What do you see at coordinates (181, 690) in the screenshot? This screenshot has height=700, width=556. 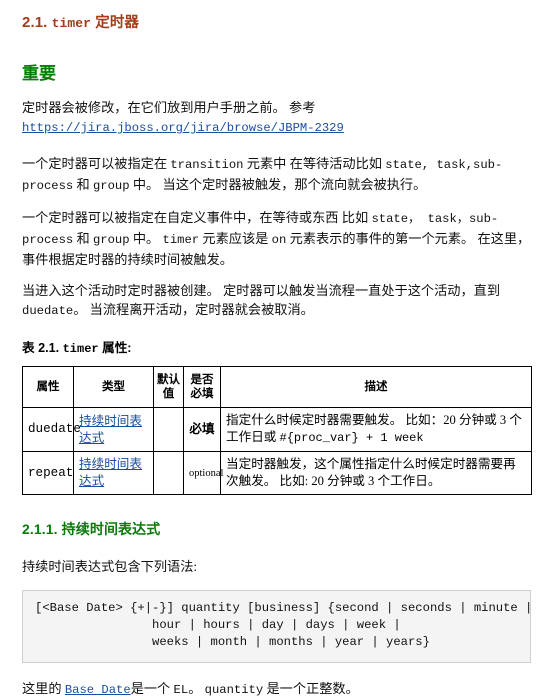 I see `closing-code-run: EL` at bounding box center [181, 690].